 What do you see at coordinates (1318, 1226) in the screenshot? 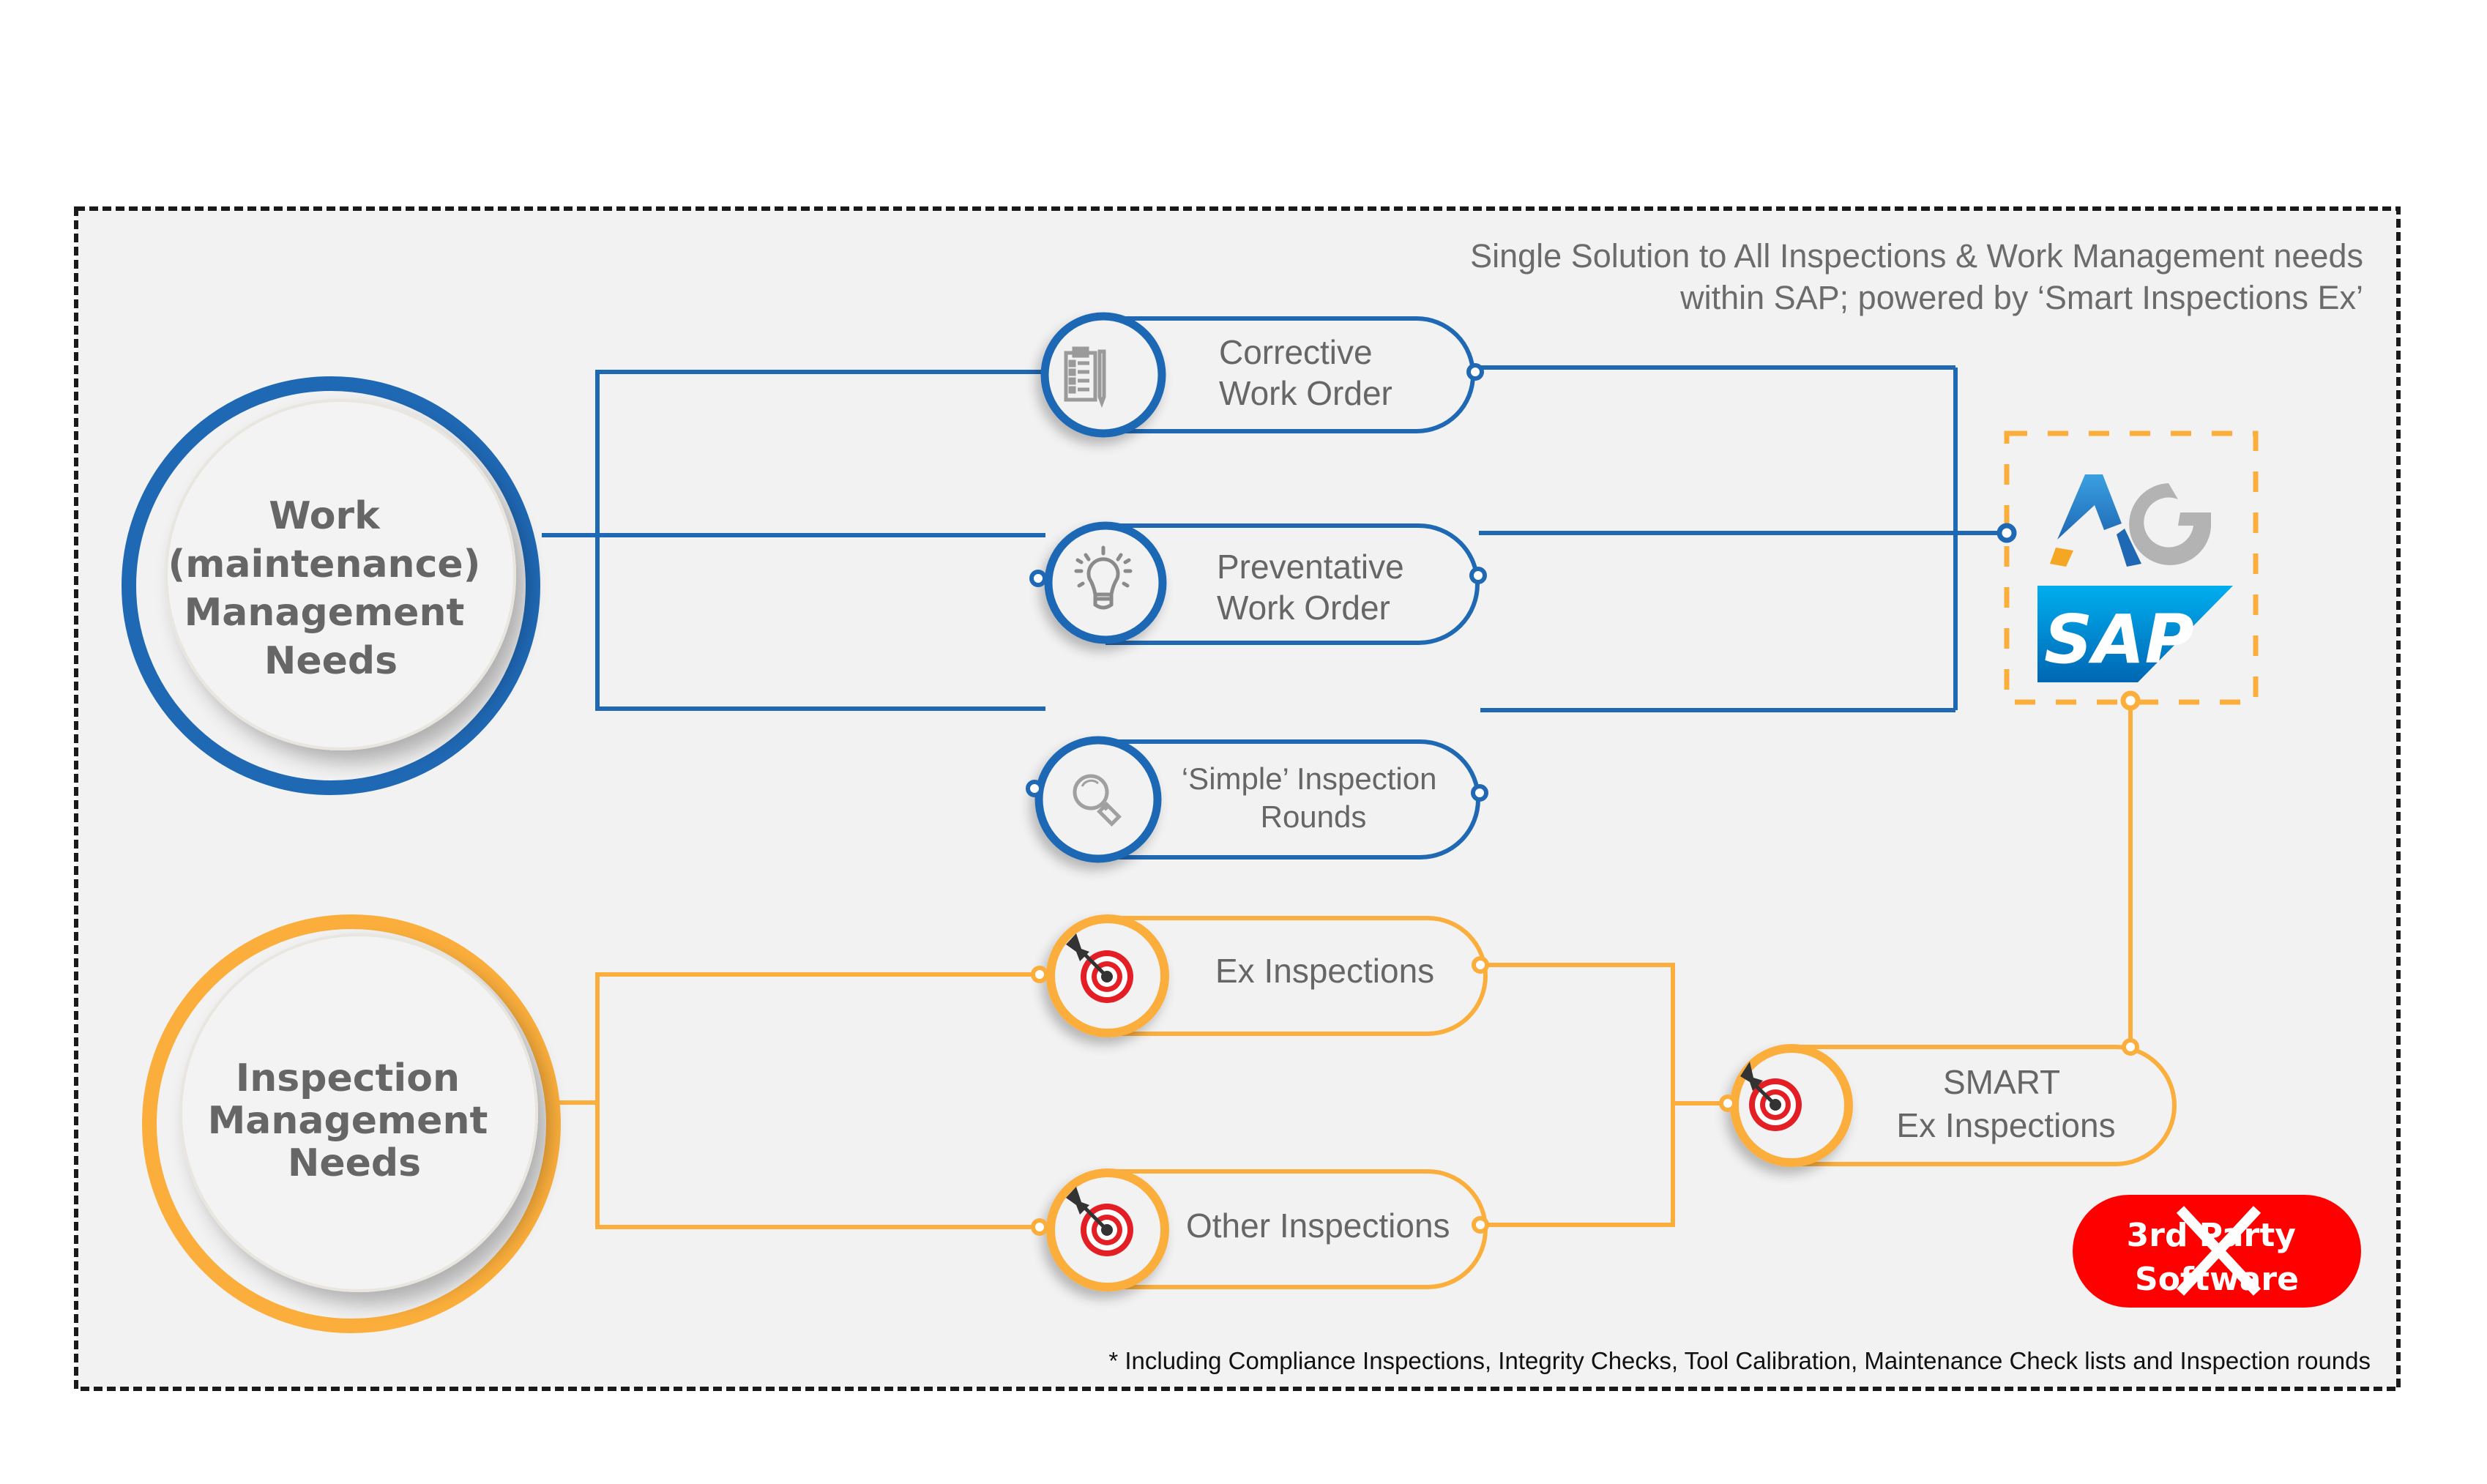
I see `pill-other-label: Other Inspections` at bounding box center [1318, 1226].